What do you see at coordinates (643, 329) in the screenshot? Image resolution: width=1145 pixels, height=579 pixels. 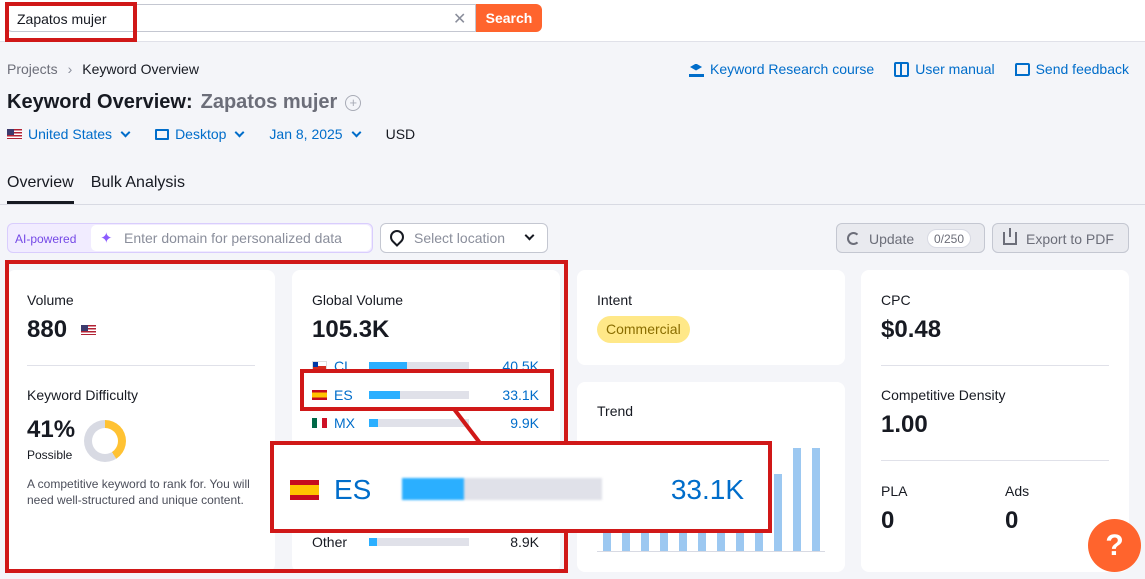 I see `intent-badge: Commercial` at bounding box center [643, 329].